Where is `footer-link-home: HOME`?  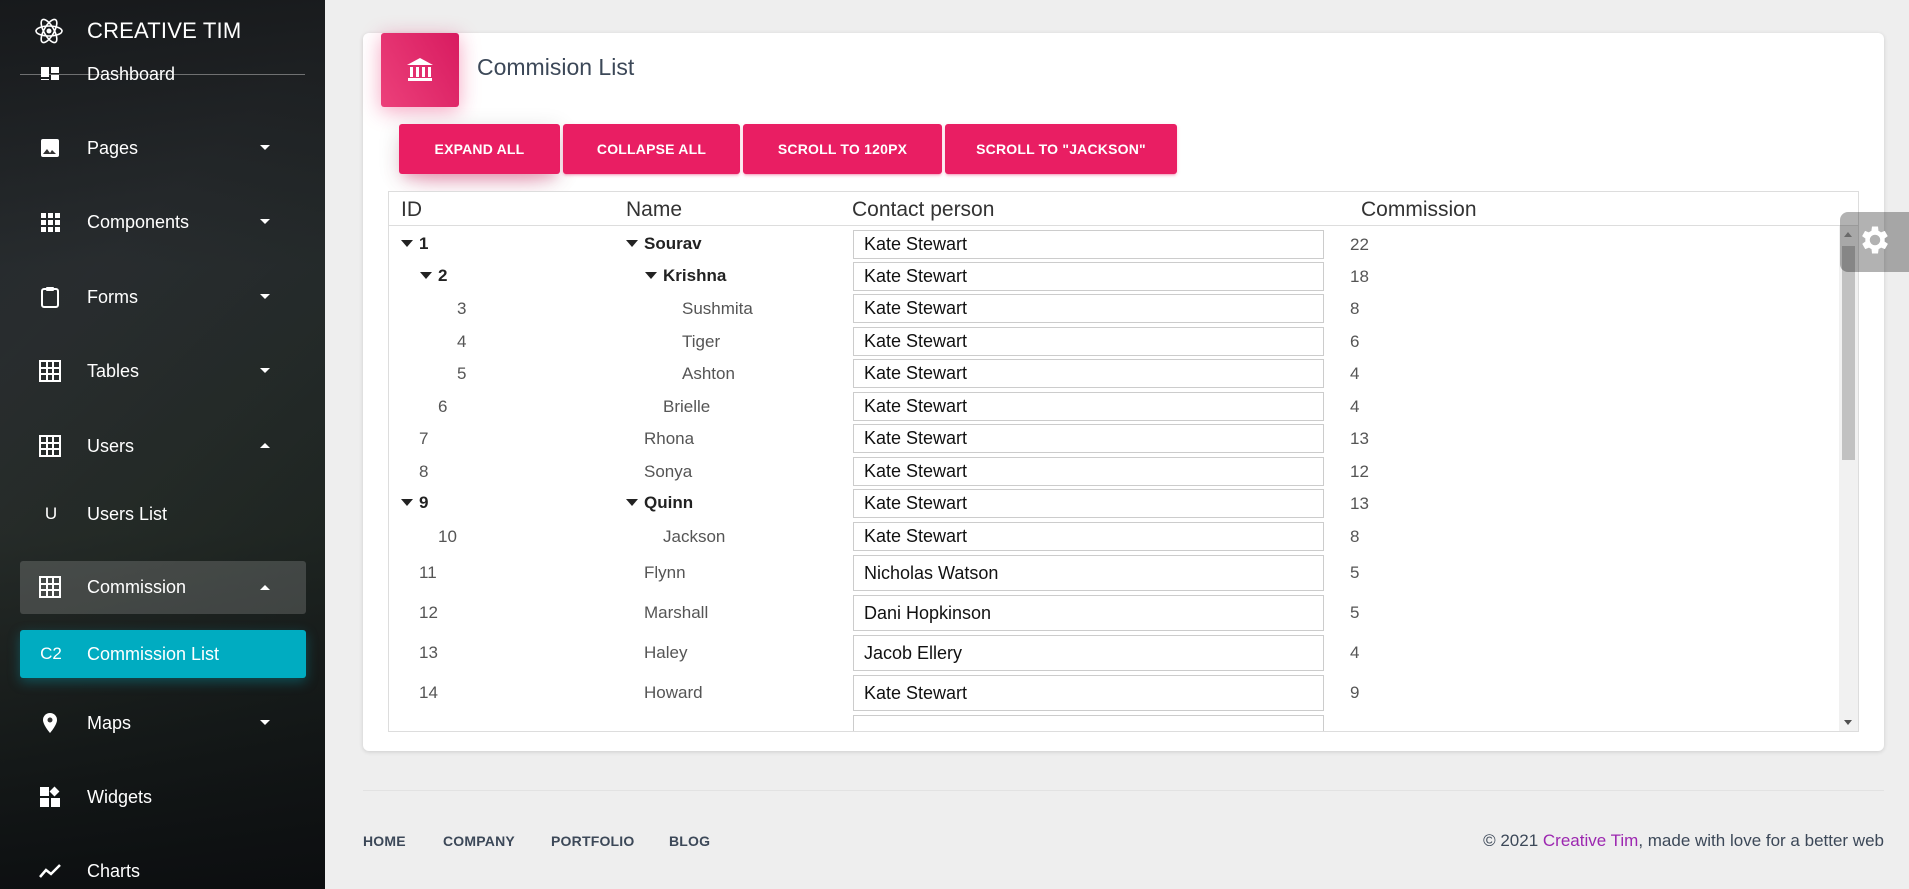 footer-link-home: HOME is located at coordinates (384, 841).